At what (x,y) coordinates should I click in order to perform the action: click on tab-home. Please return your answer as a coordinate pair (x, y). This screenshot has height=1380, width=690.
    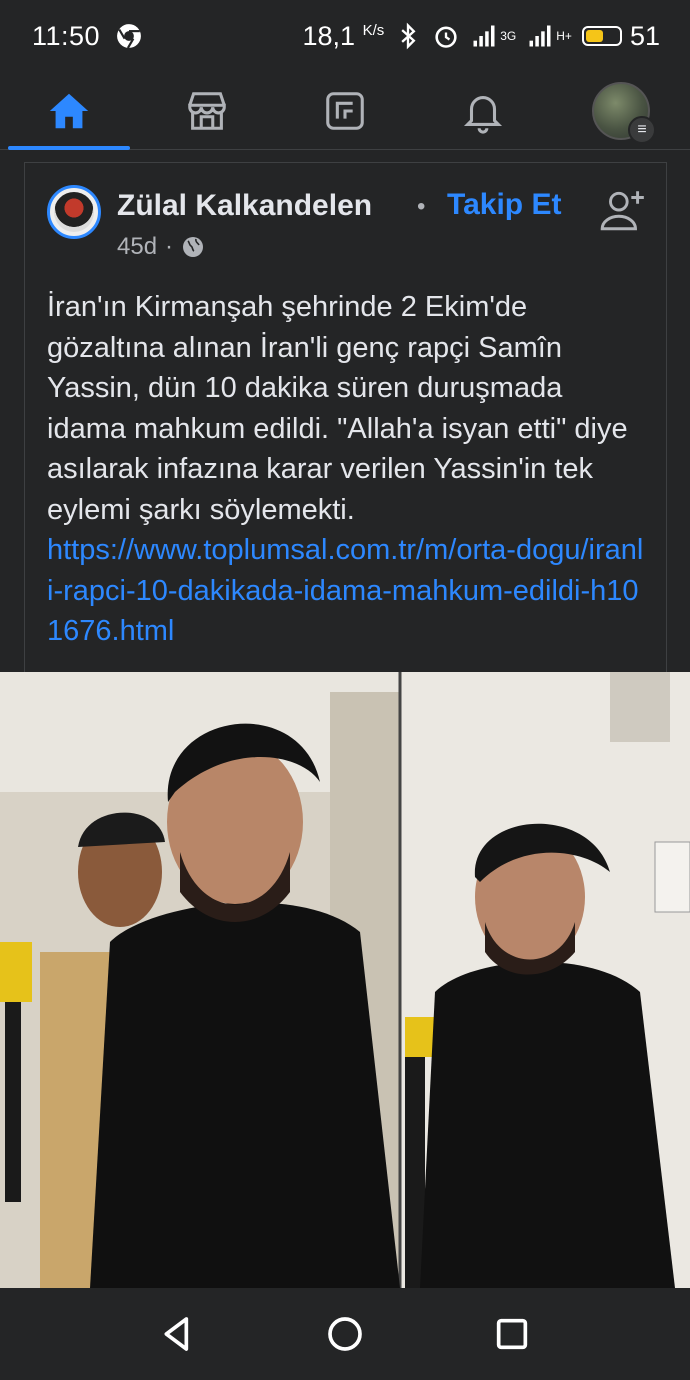
    Looking at the image, I should click on (69, 111).